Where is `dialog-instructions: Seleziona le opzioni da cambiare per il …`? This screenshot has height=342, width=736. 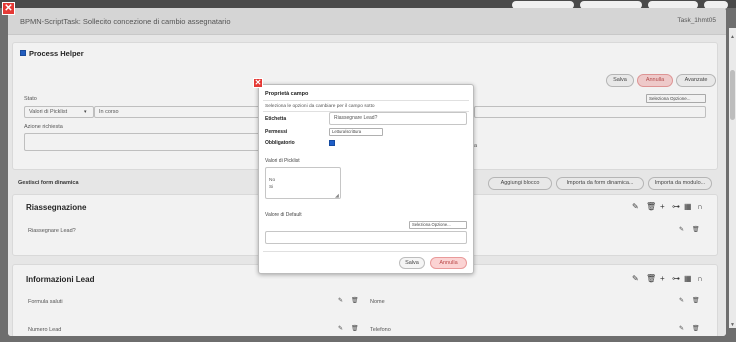
dialog-instructions: Seleziona le opzioni da cambiare per il … is located at coordinates (320, 106).